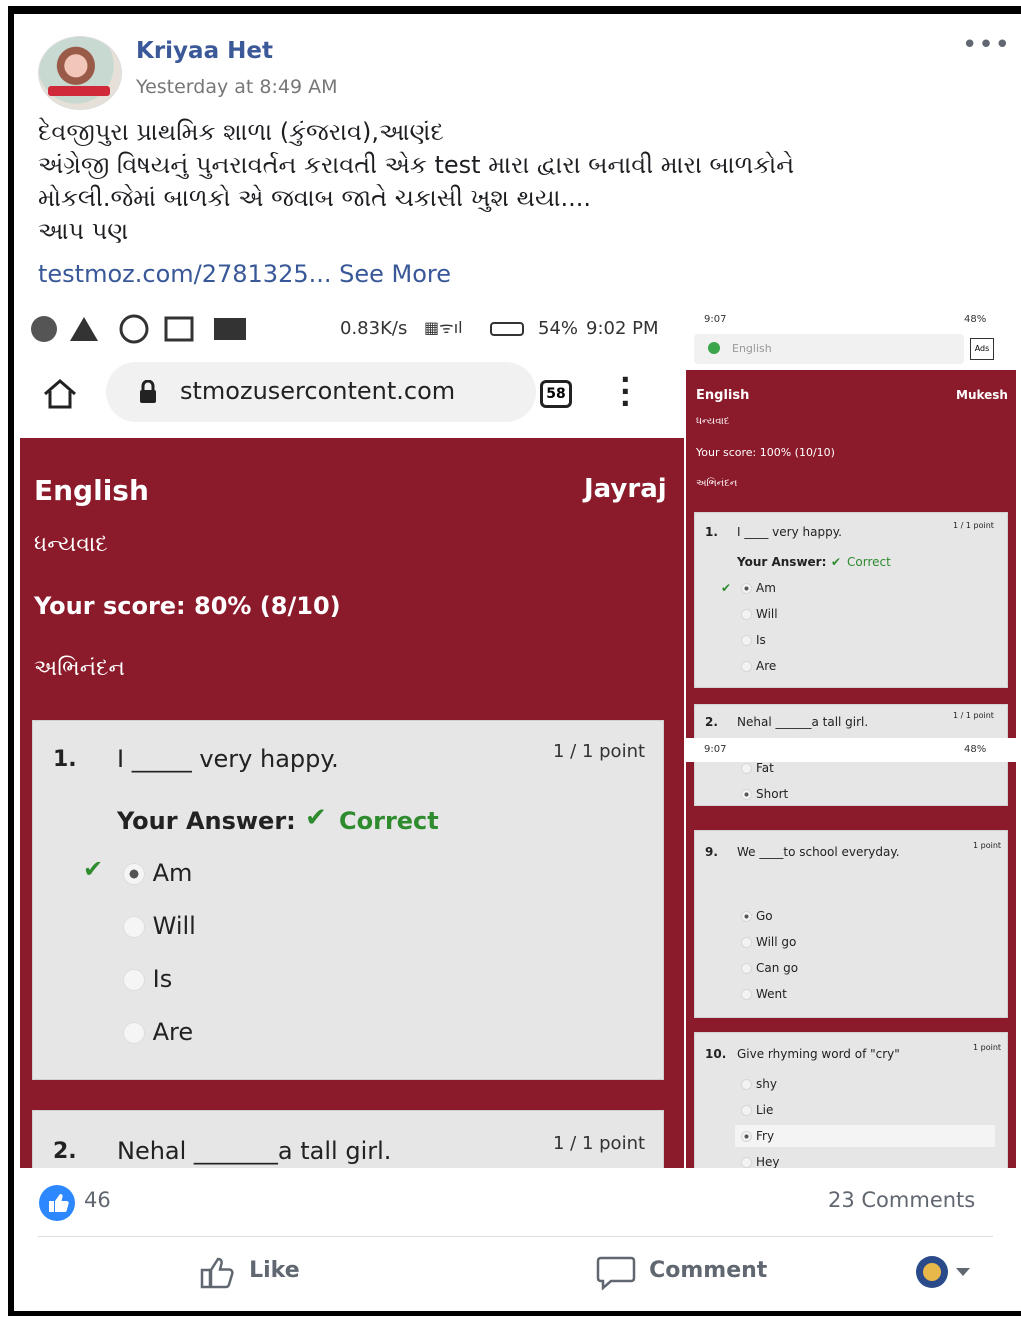  I want to click on tab-count-button: 58, so click(556, 394).